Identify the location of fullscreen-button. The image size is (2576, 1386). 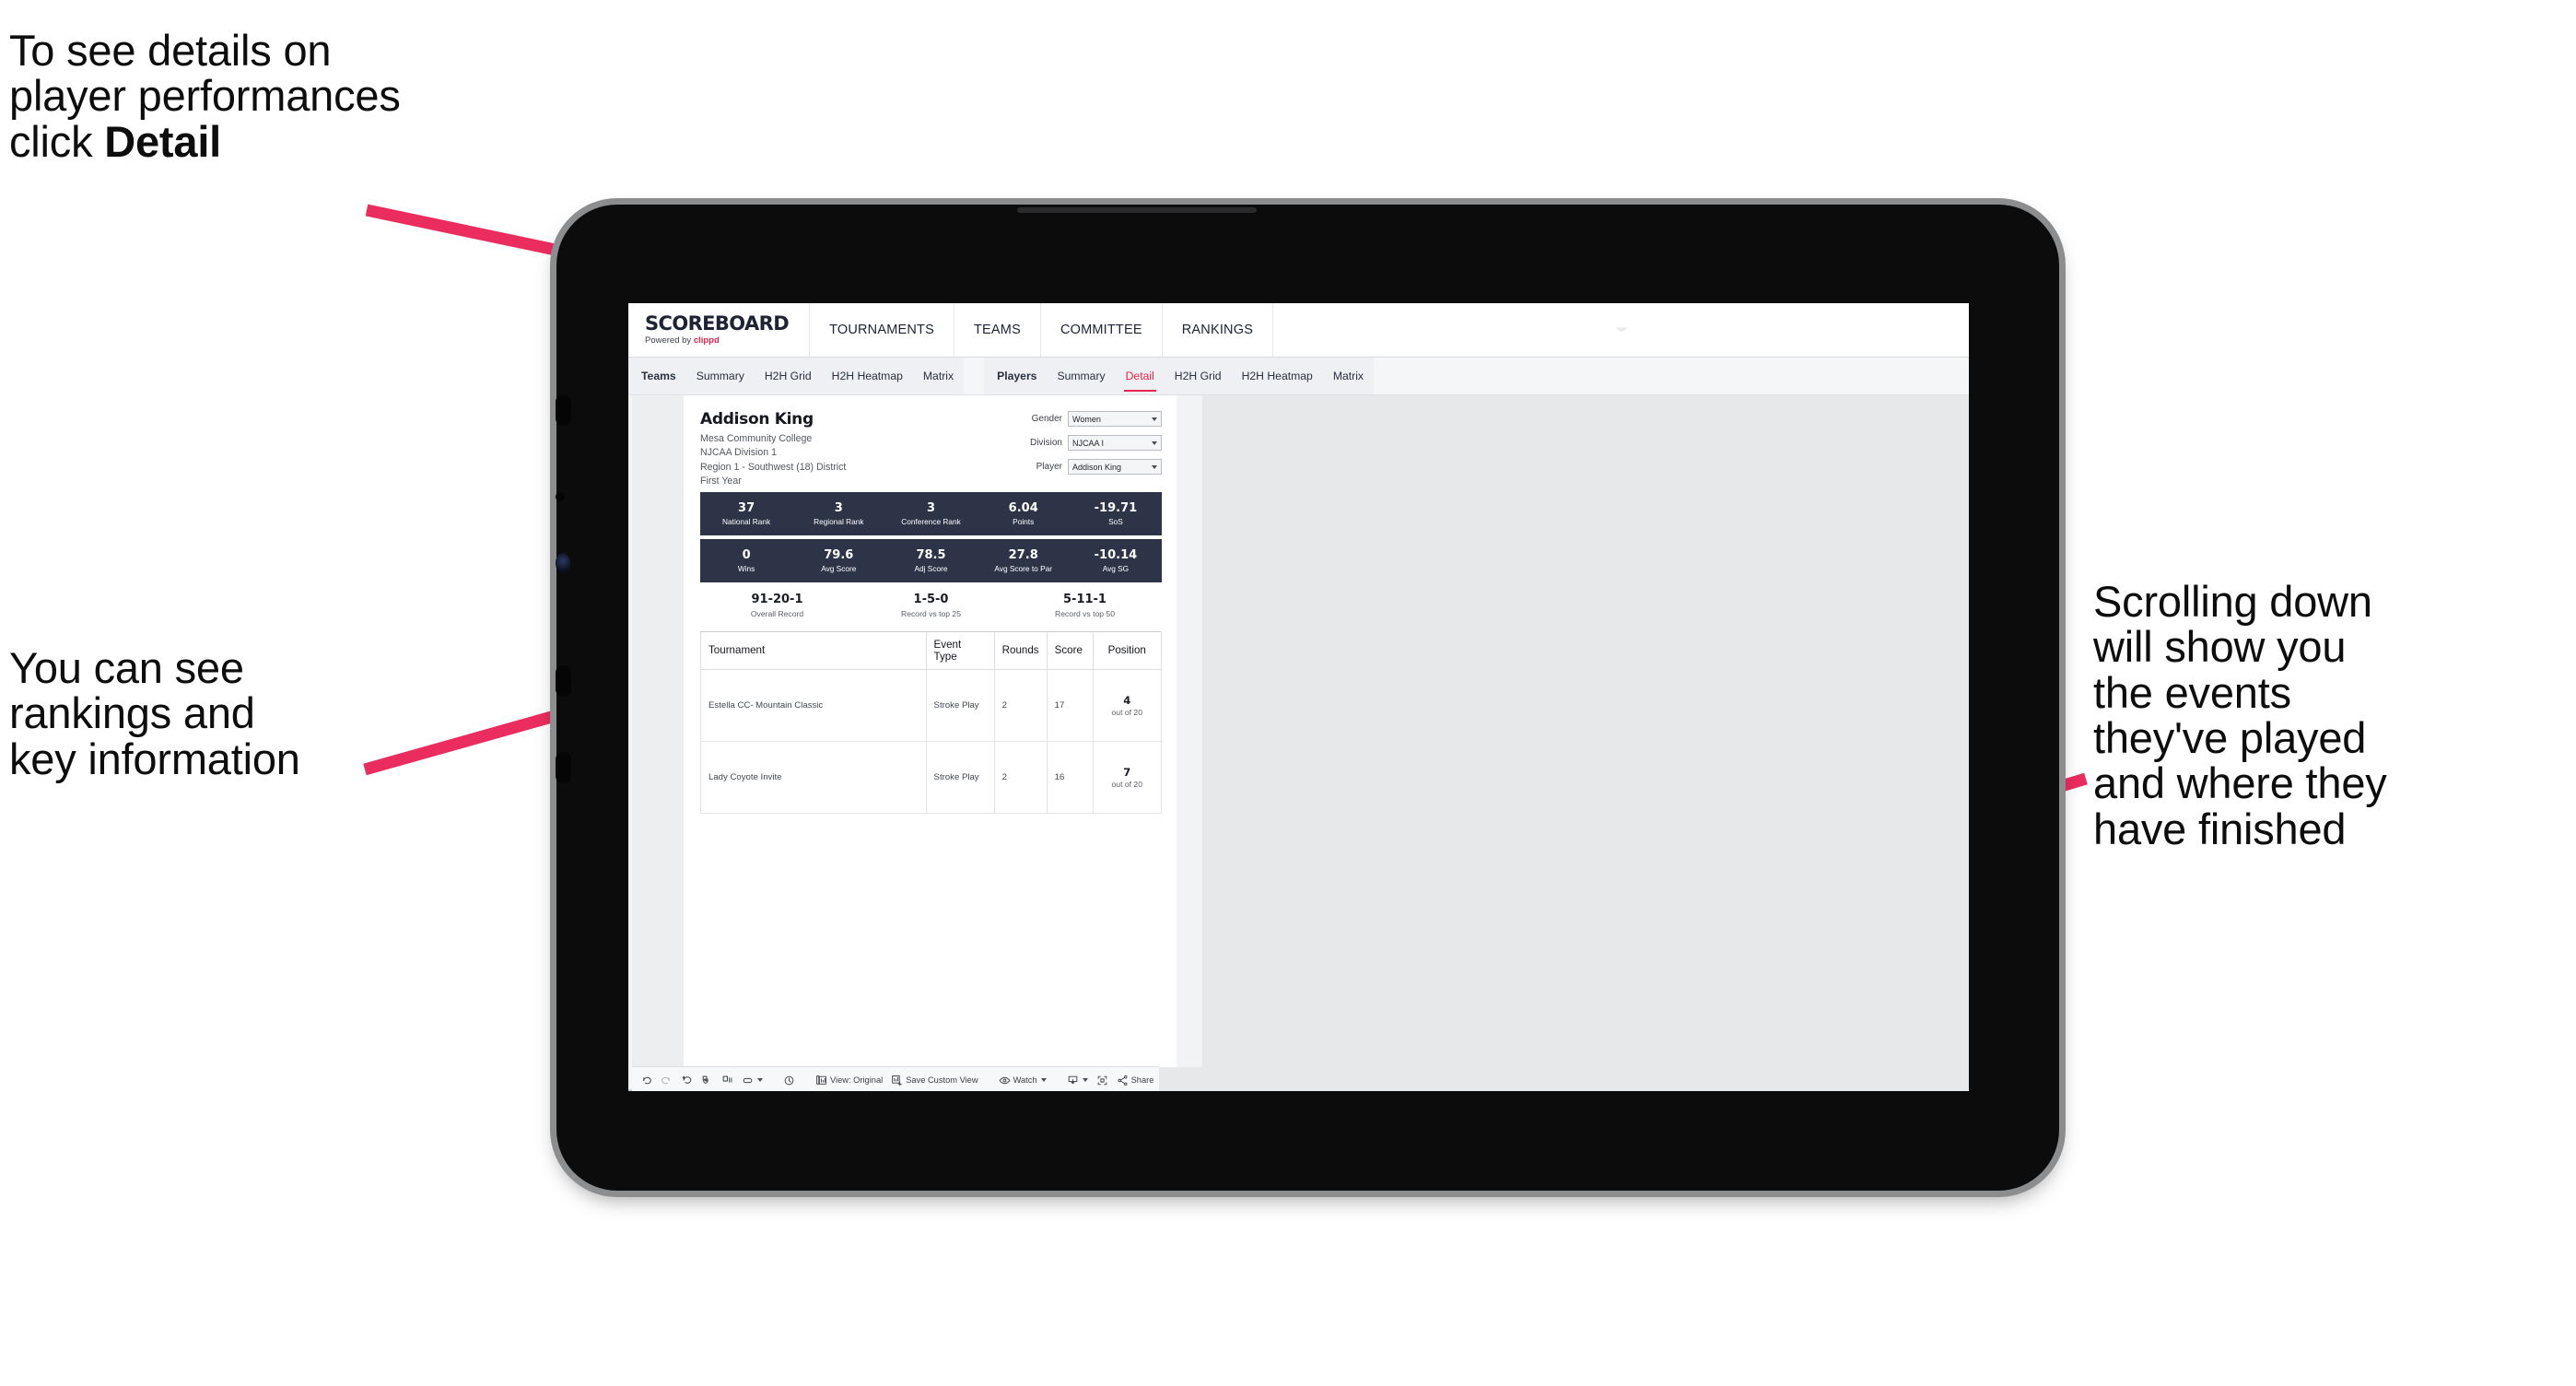
(1102, 1080).